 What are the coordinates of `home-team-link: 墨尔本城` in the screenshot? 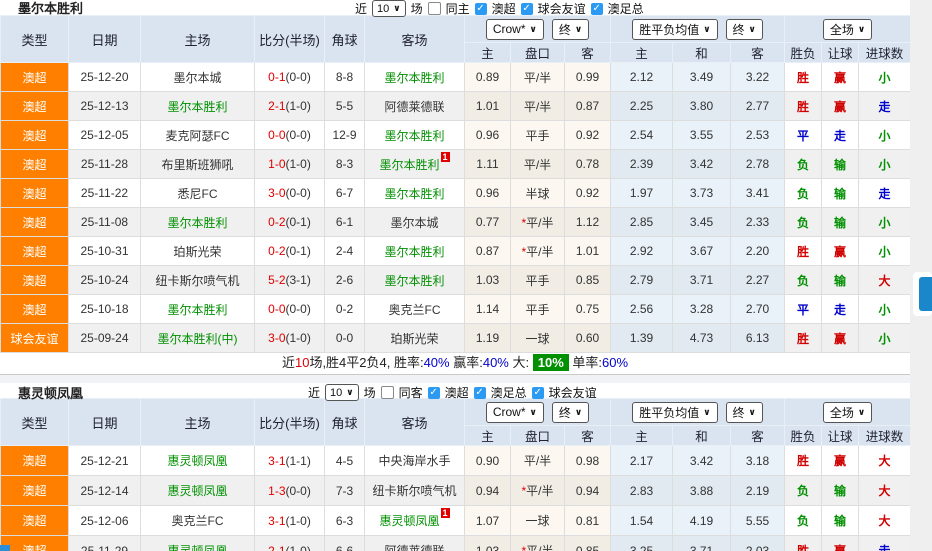 It's located at (197, 77).